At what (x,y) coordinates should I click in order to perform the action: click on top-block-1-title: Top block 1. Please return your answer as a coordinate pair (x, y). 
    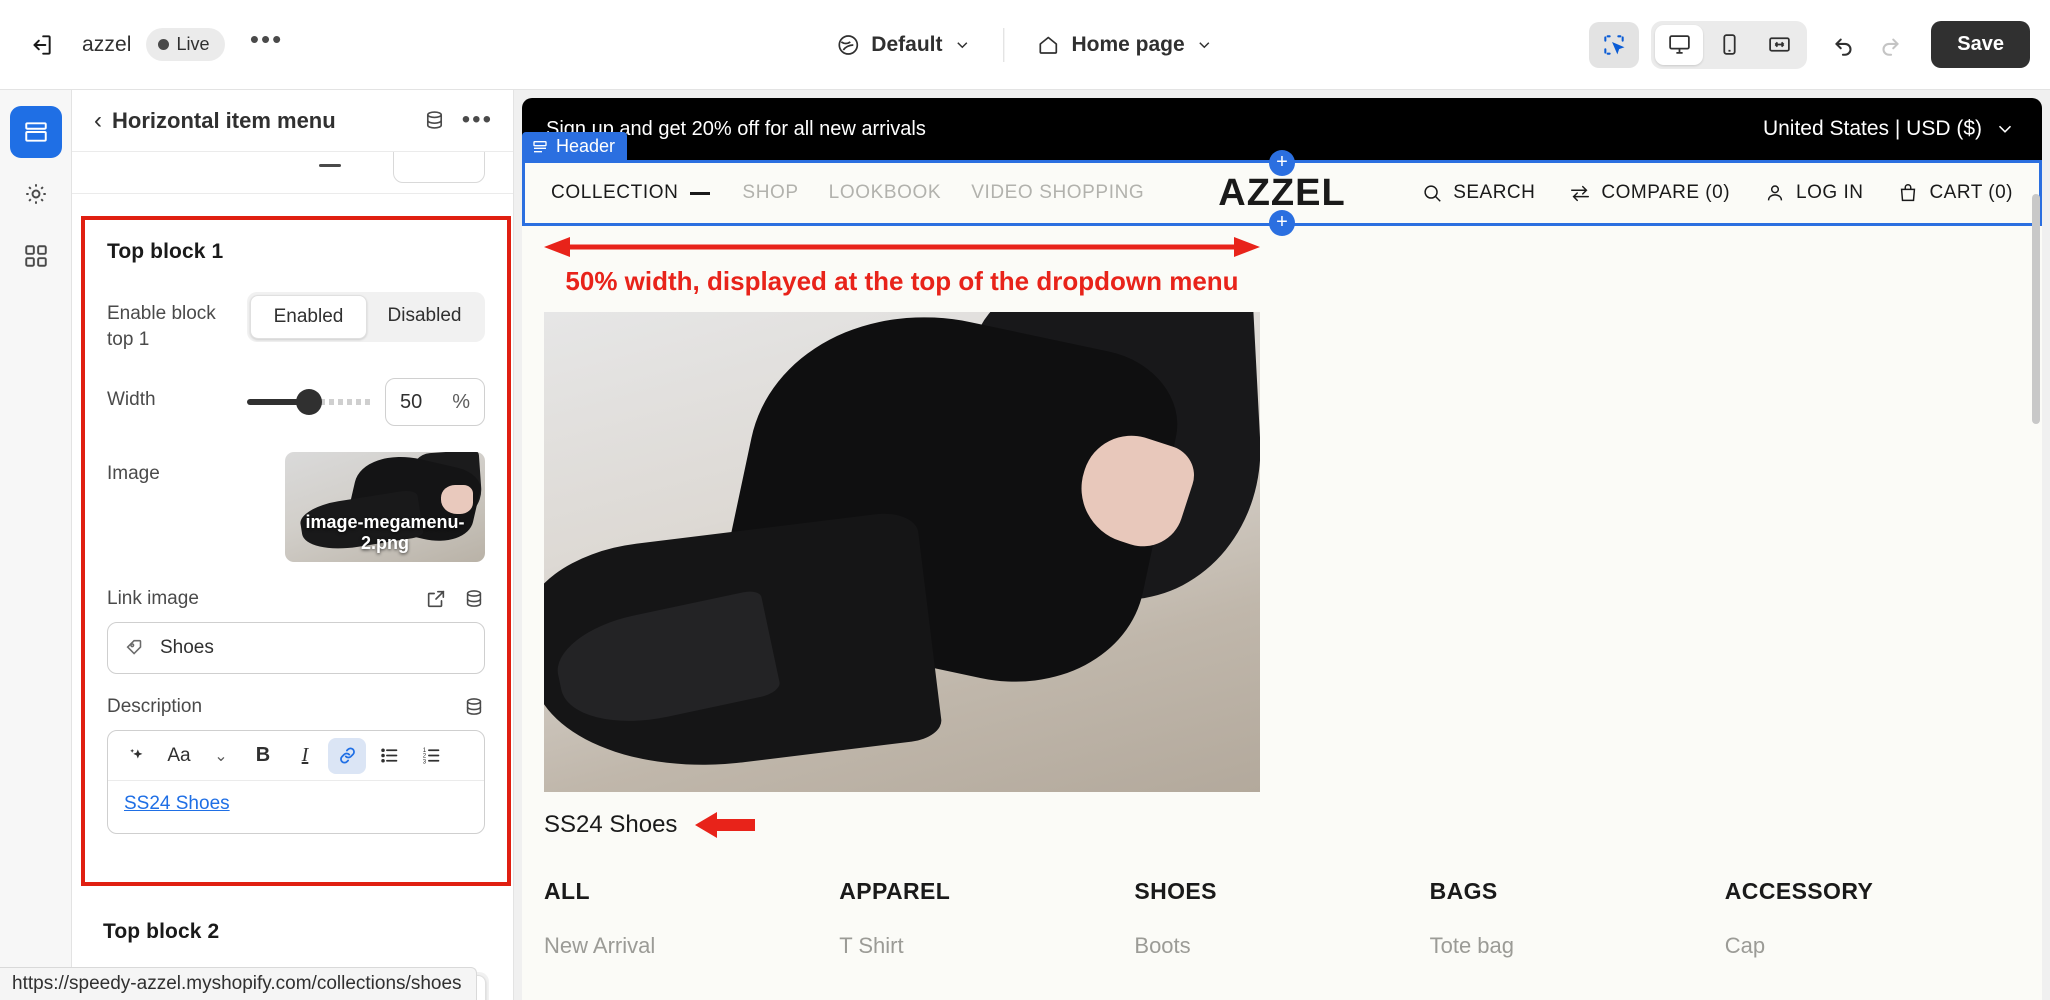
    Looking at the image, I should click on (165, 251).